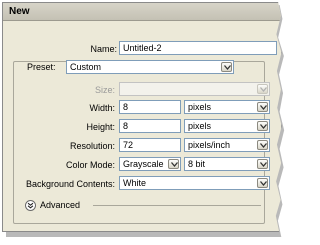 The image size is (320, 245). I want to click on advanced-toggle-label: Advanced, so click(60, 205).